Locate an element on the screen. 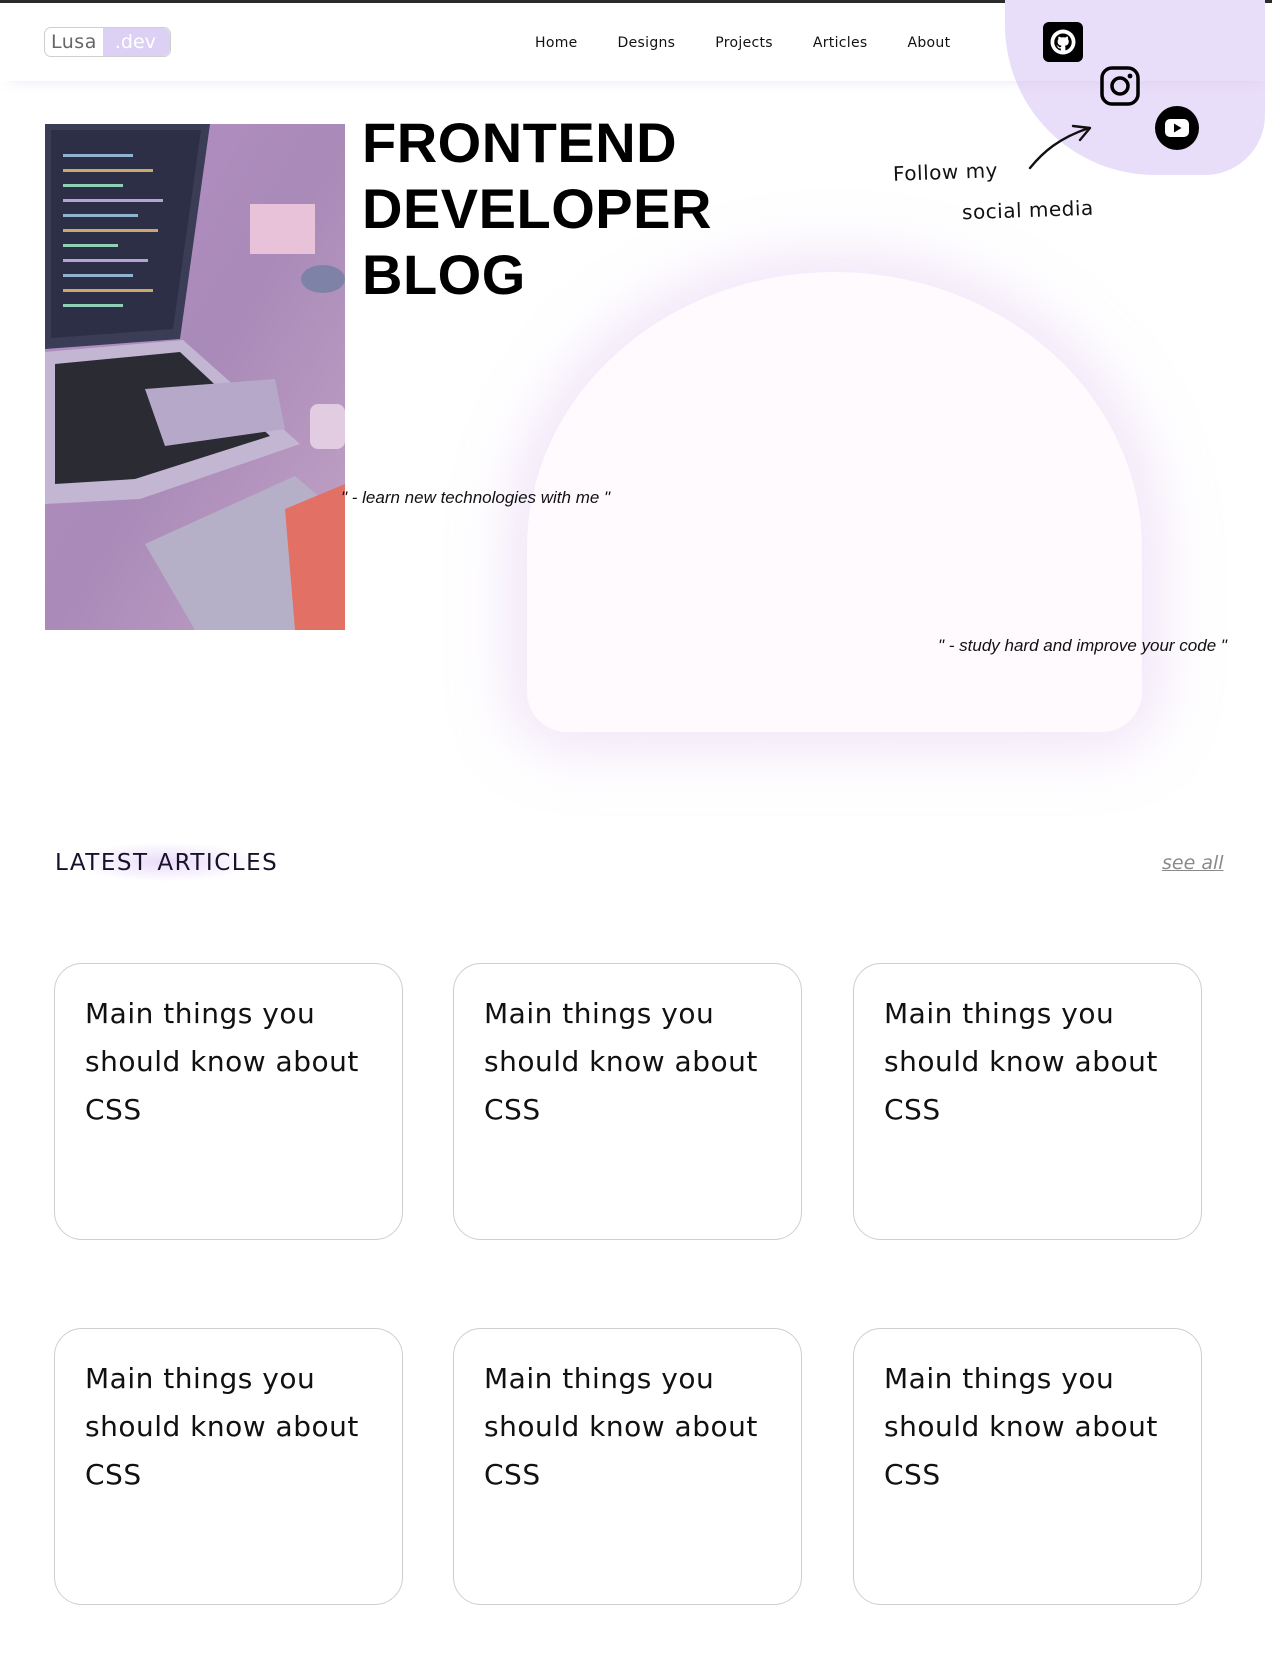 The height and width of the screenshot is (1662, 1272). nav-item-designs: Designs is located at coordinates (647, 43).